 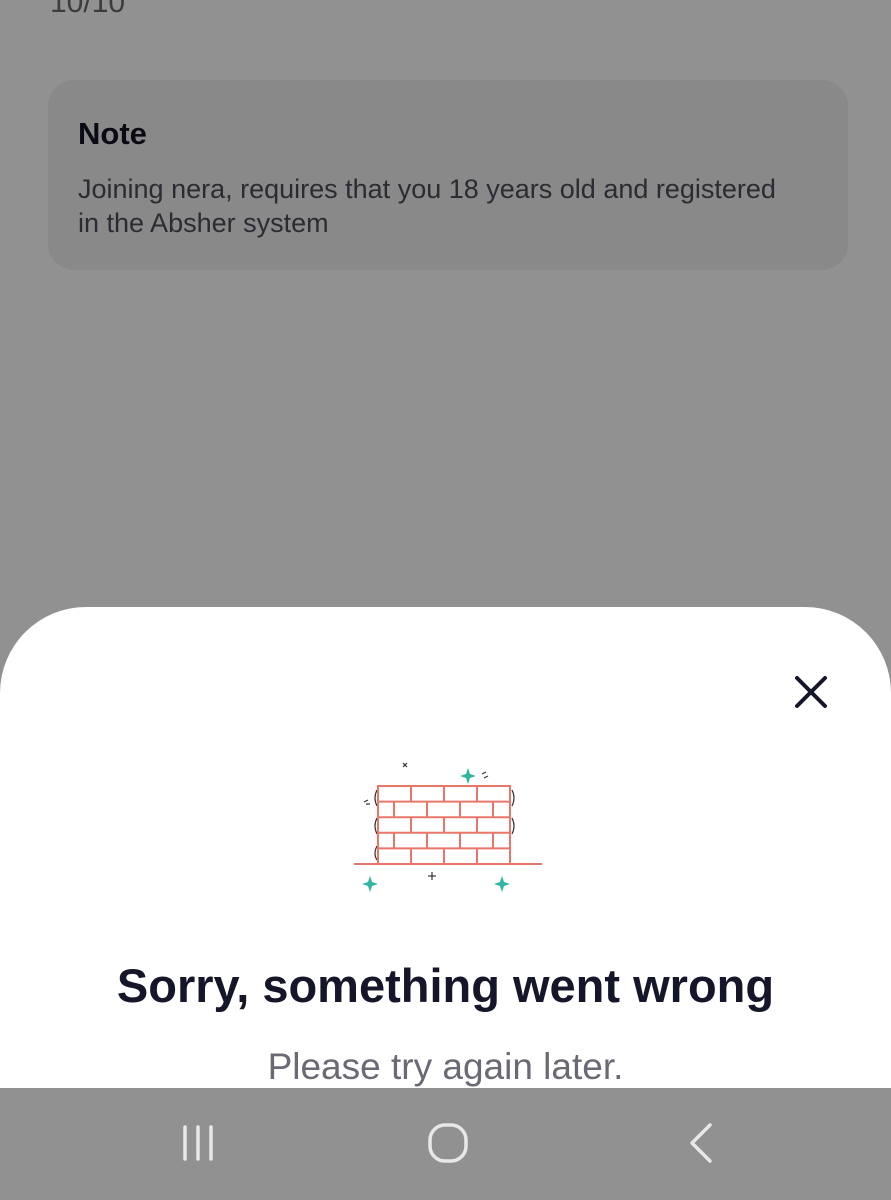 What do you see at coordinates (446, 826) in the screenshot?
I see `brick-wall-illustration` at bounding box center [446, 826].